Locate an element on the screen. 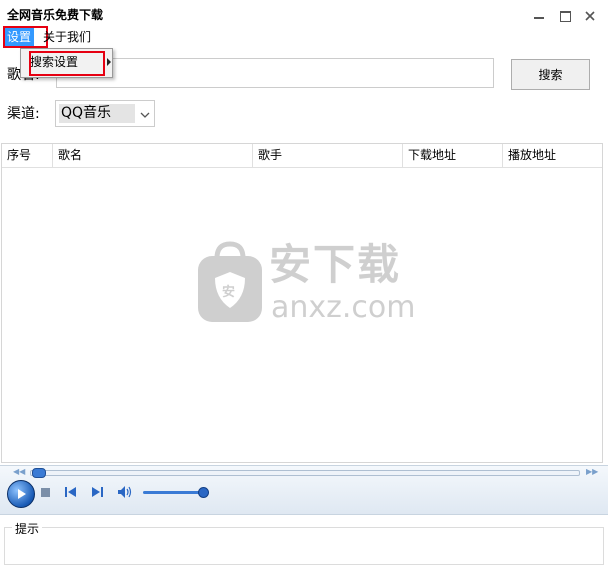 The width and height of the screenshot is (608, 567). next-button is located at coordinates (97, 492).